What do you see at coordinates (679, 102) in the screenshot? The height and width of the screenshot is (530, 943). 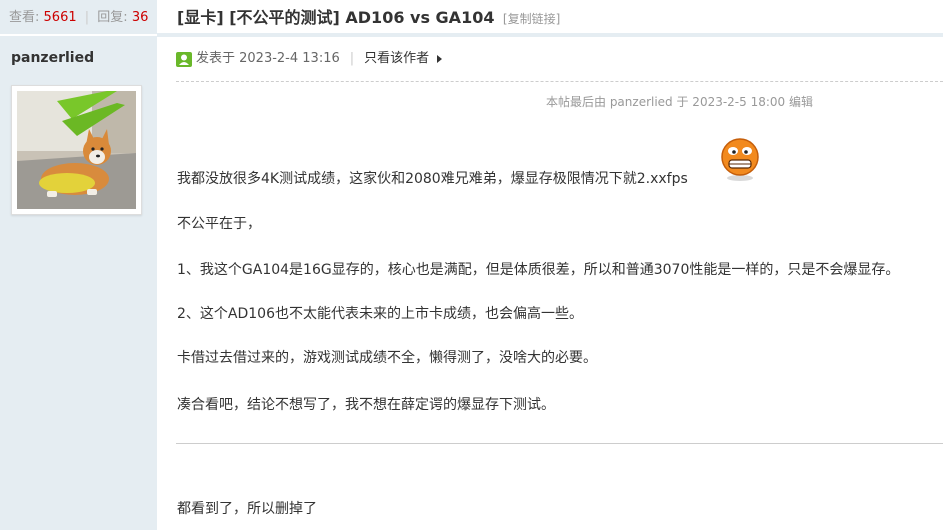 I see `edited-note: 本帖最后由 panzerlied 于 2023-2-5 18:00 编辑` at bounding box center [679, 102].